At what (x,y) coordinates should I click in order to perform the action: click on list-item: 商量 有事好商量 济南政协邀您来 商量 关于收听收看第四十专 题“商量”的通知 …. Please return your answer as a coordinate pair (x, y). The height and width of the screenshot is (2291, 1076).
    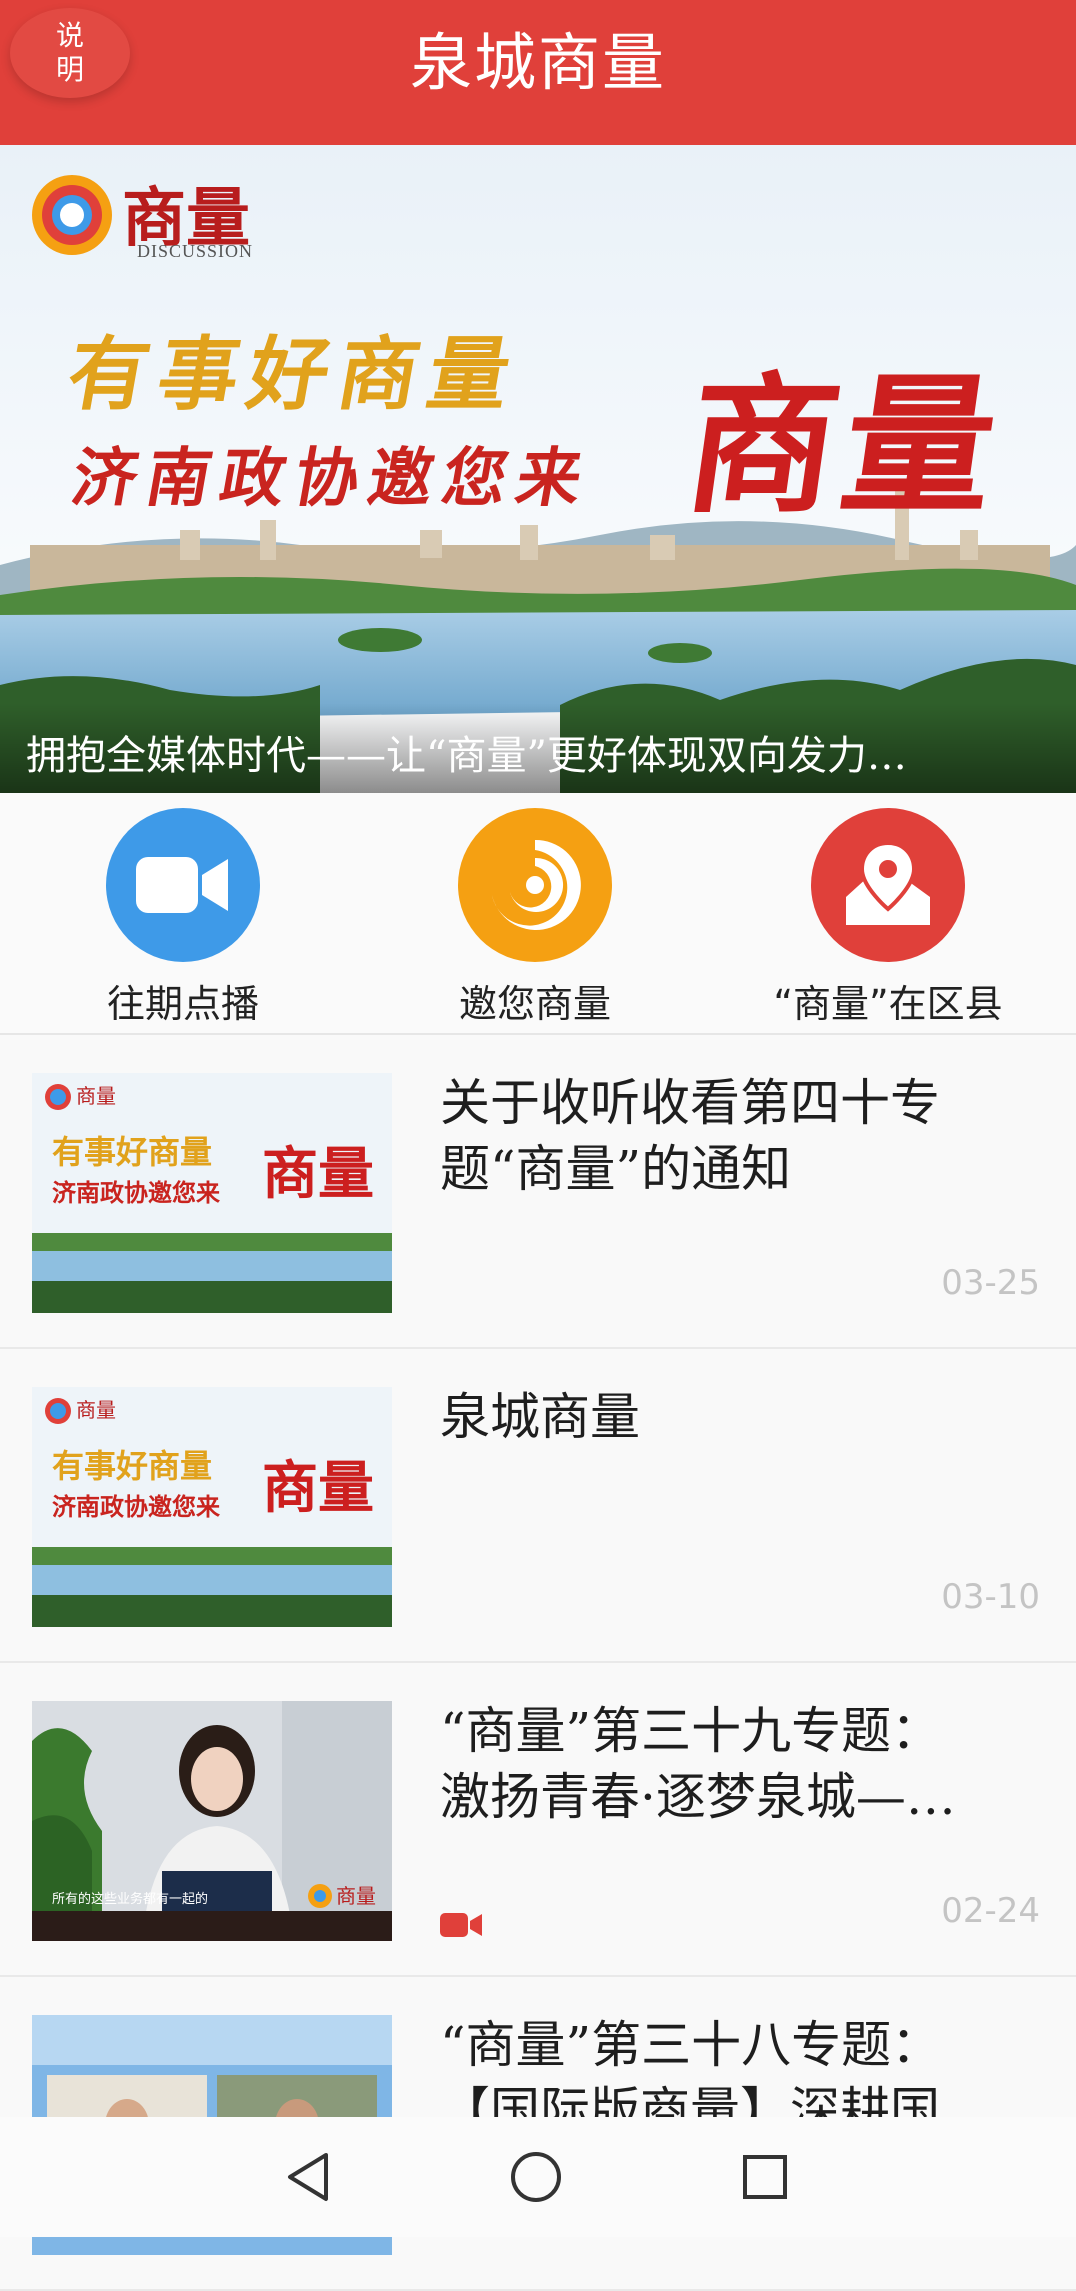
    Looking at the image, I should click on (538, 1192).